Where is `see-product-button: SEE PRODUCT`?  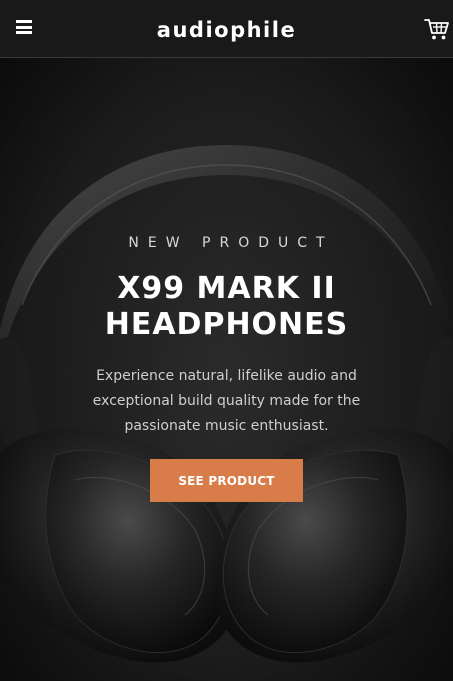 see-product-button: SEE PRODUCT is located at coordinates (226, 480).